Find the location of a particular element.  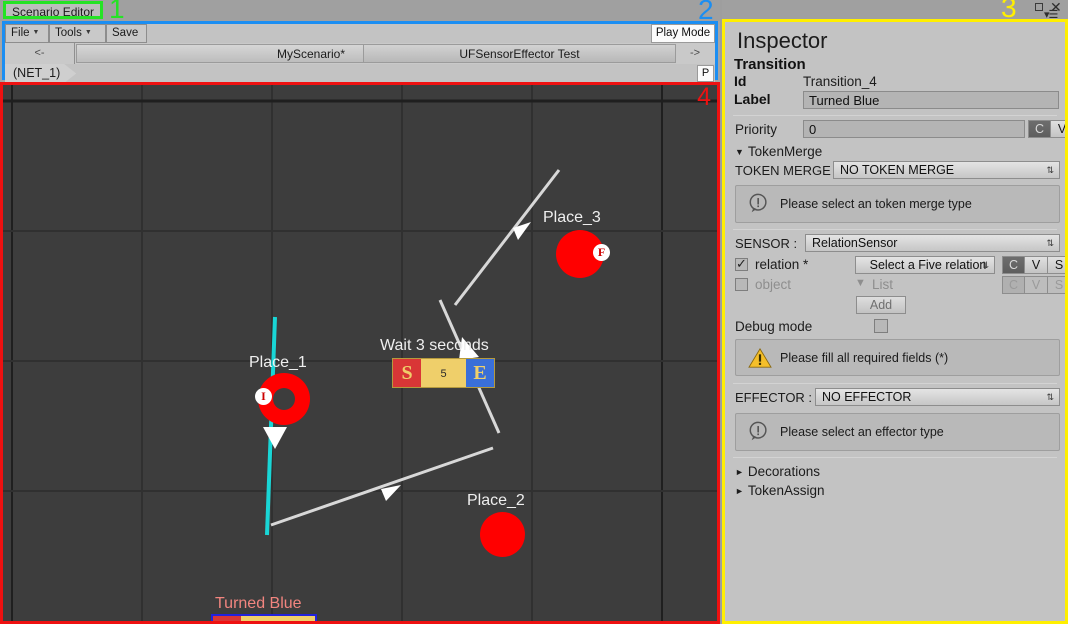

menu-file: File ▼ is located at coordinates (27, 33).